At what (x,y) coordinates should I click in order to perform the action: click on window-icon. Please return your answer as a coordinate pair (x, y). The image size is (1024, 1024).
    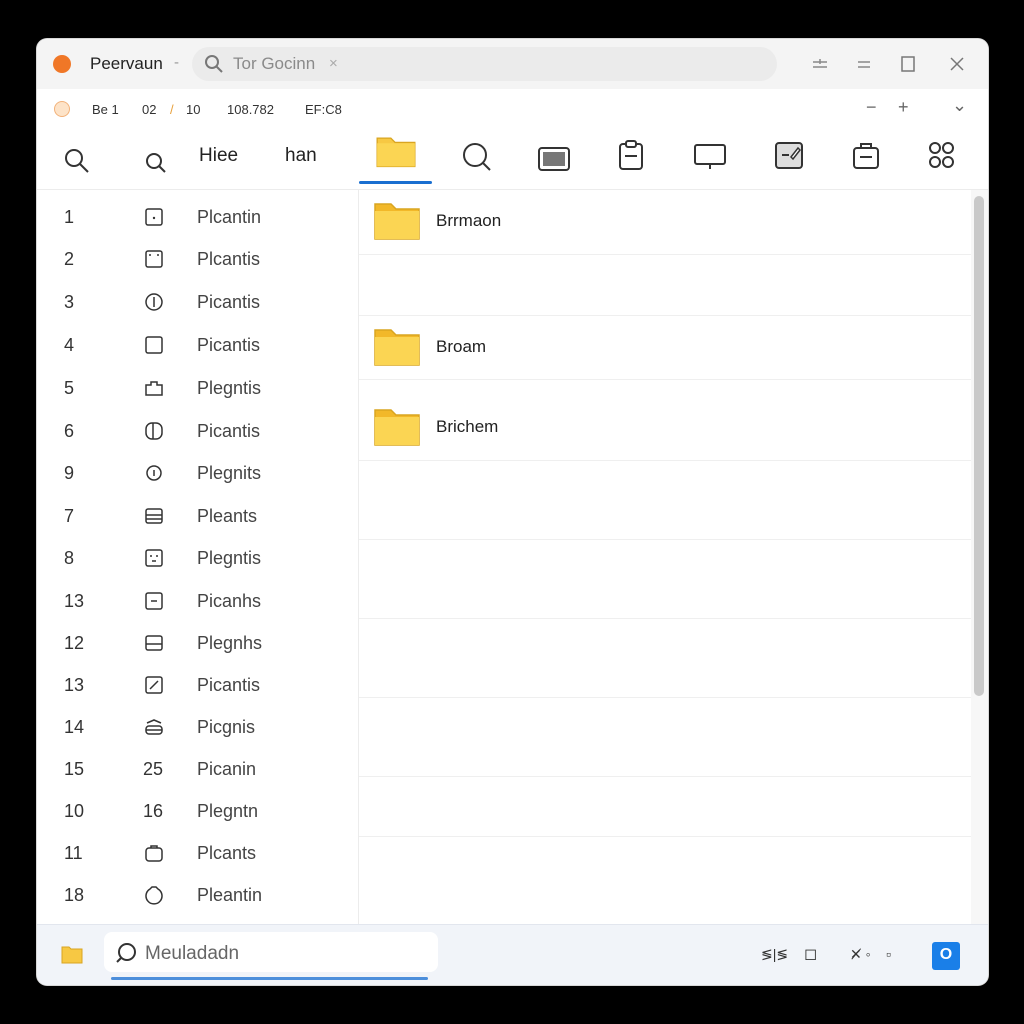
    Looking at the image, I should click on (554, 159).